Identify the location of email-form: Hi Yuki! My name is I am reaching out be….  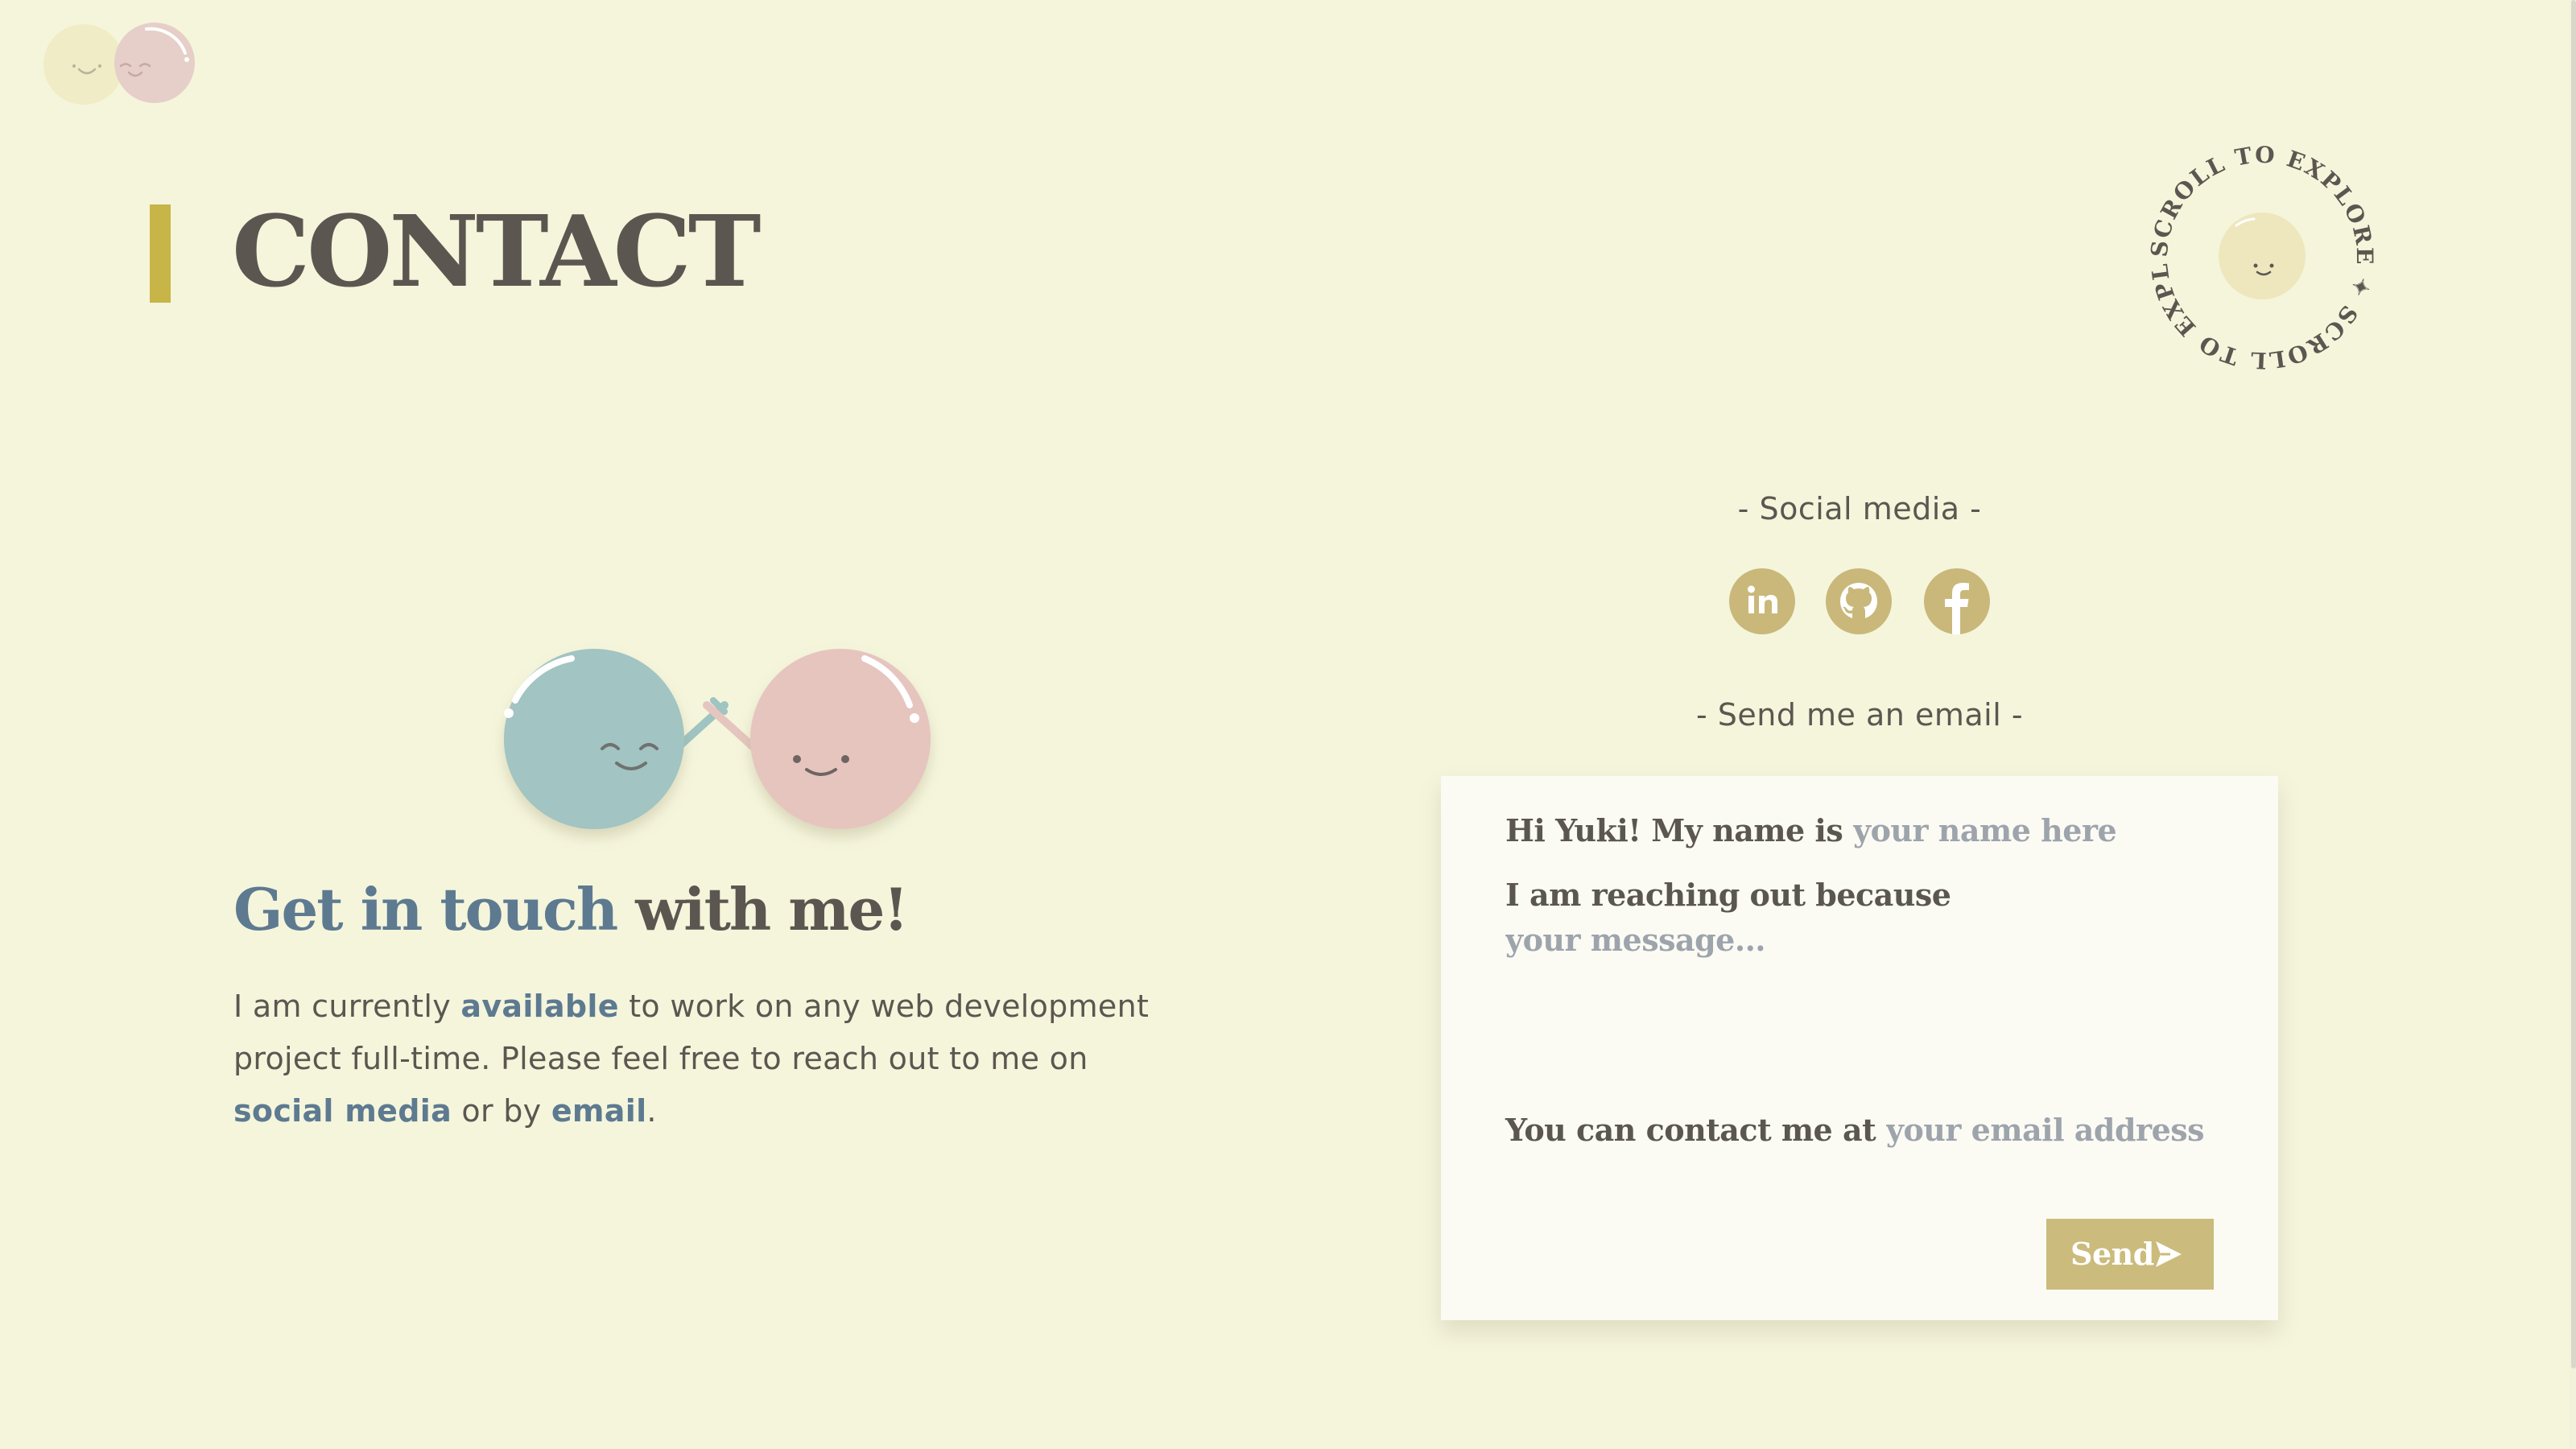
(1859, 1048).